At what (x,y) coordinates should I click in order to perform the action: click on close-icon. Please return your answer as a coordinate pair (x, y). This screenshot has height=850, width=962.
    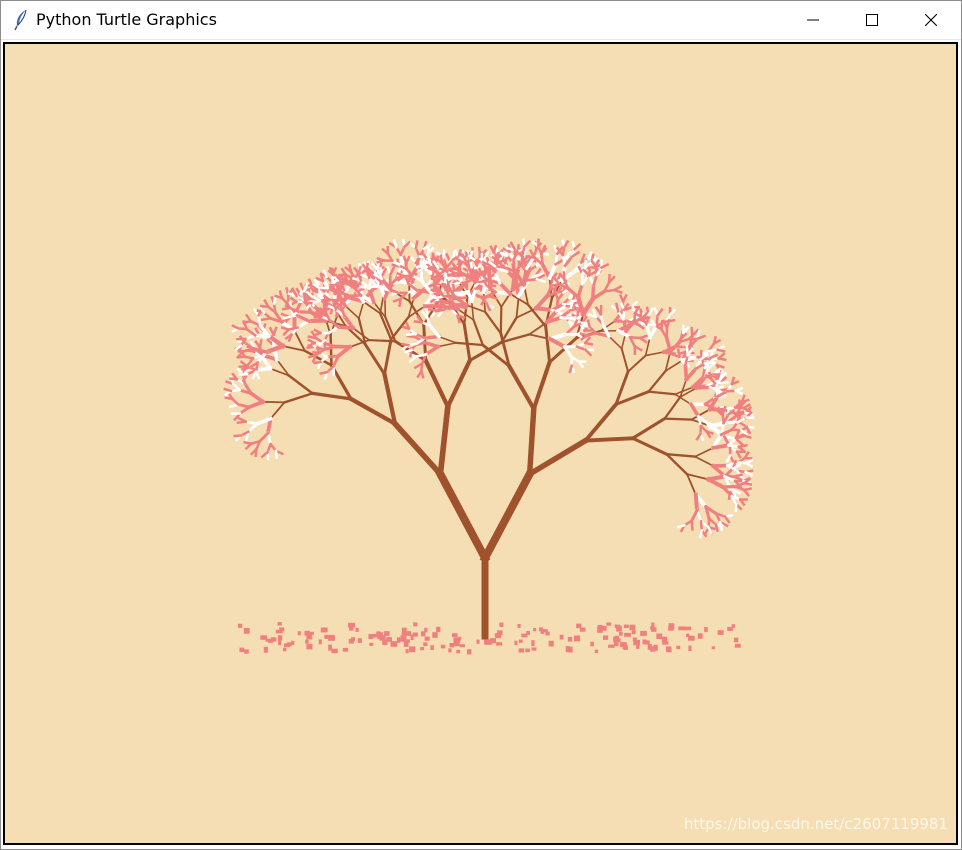
    Looking at the image, I should click on (931, 19).